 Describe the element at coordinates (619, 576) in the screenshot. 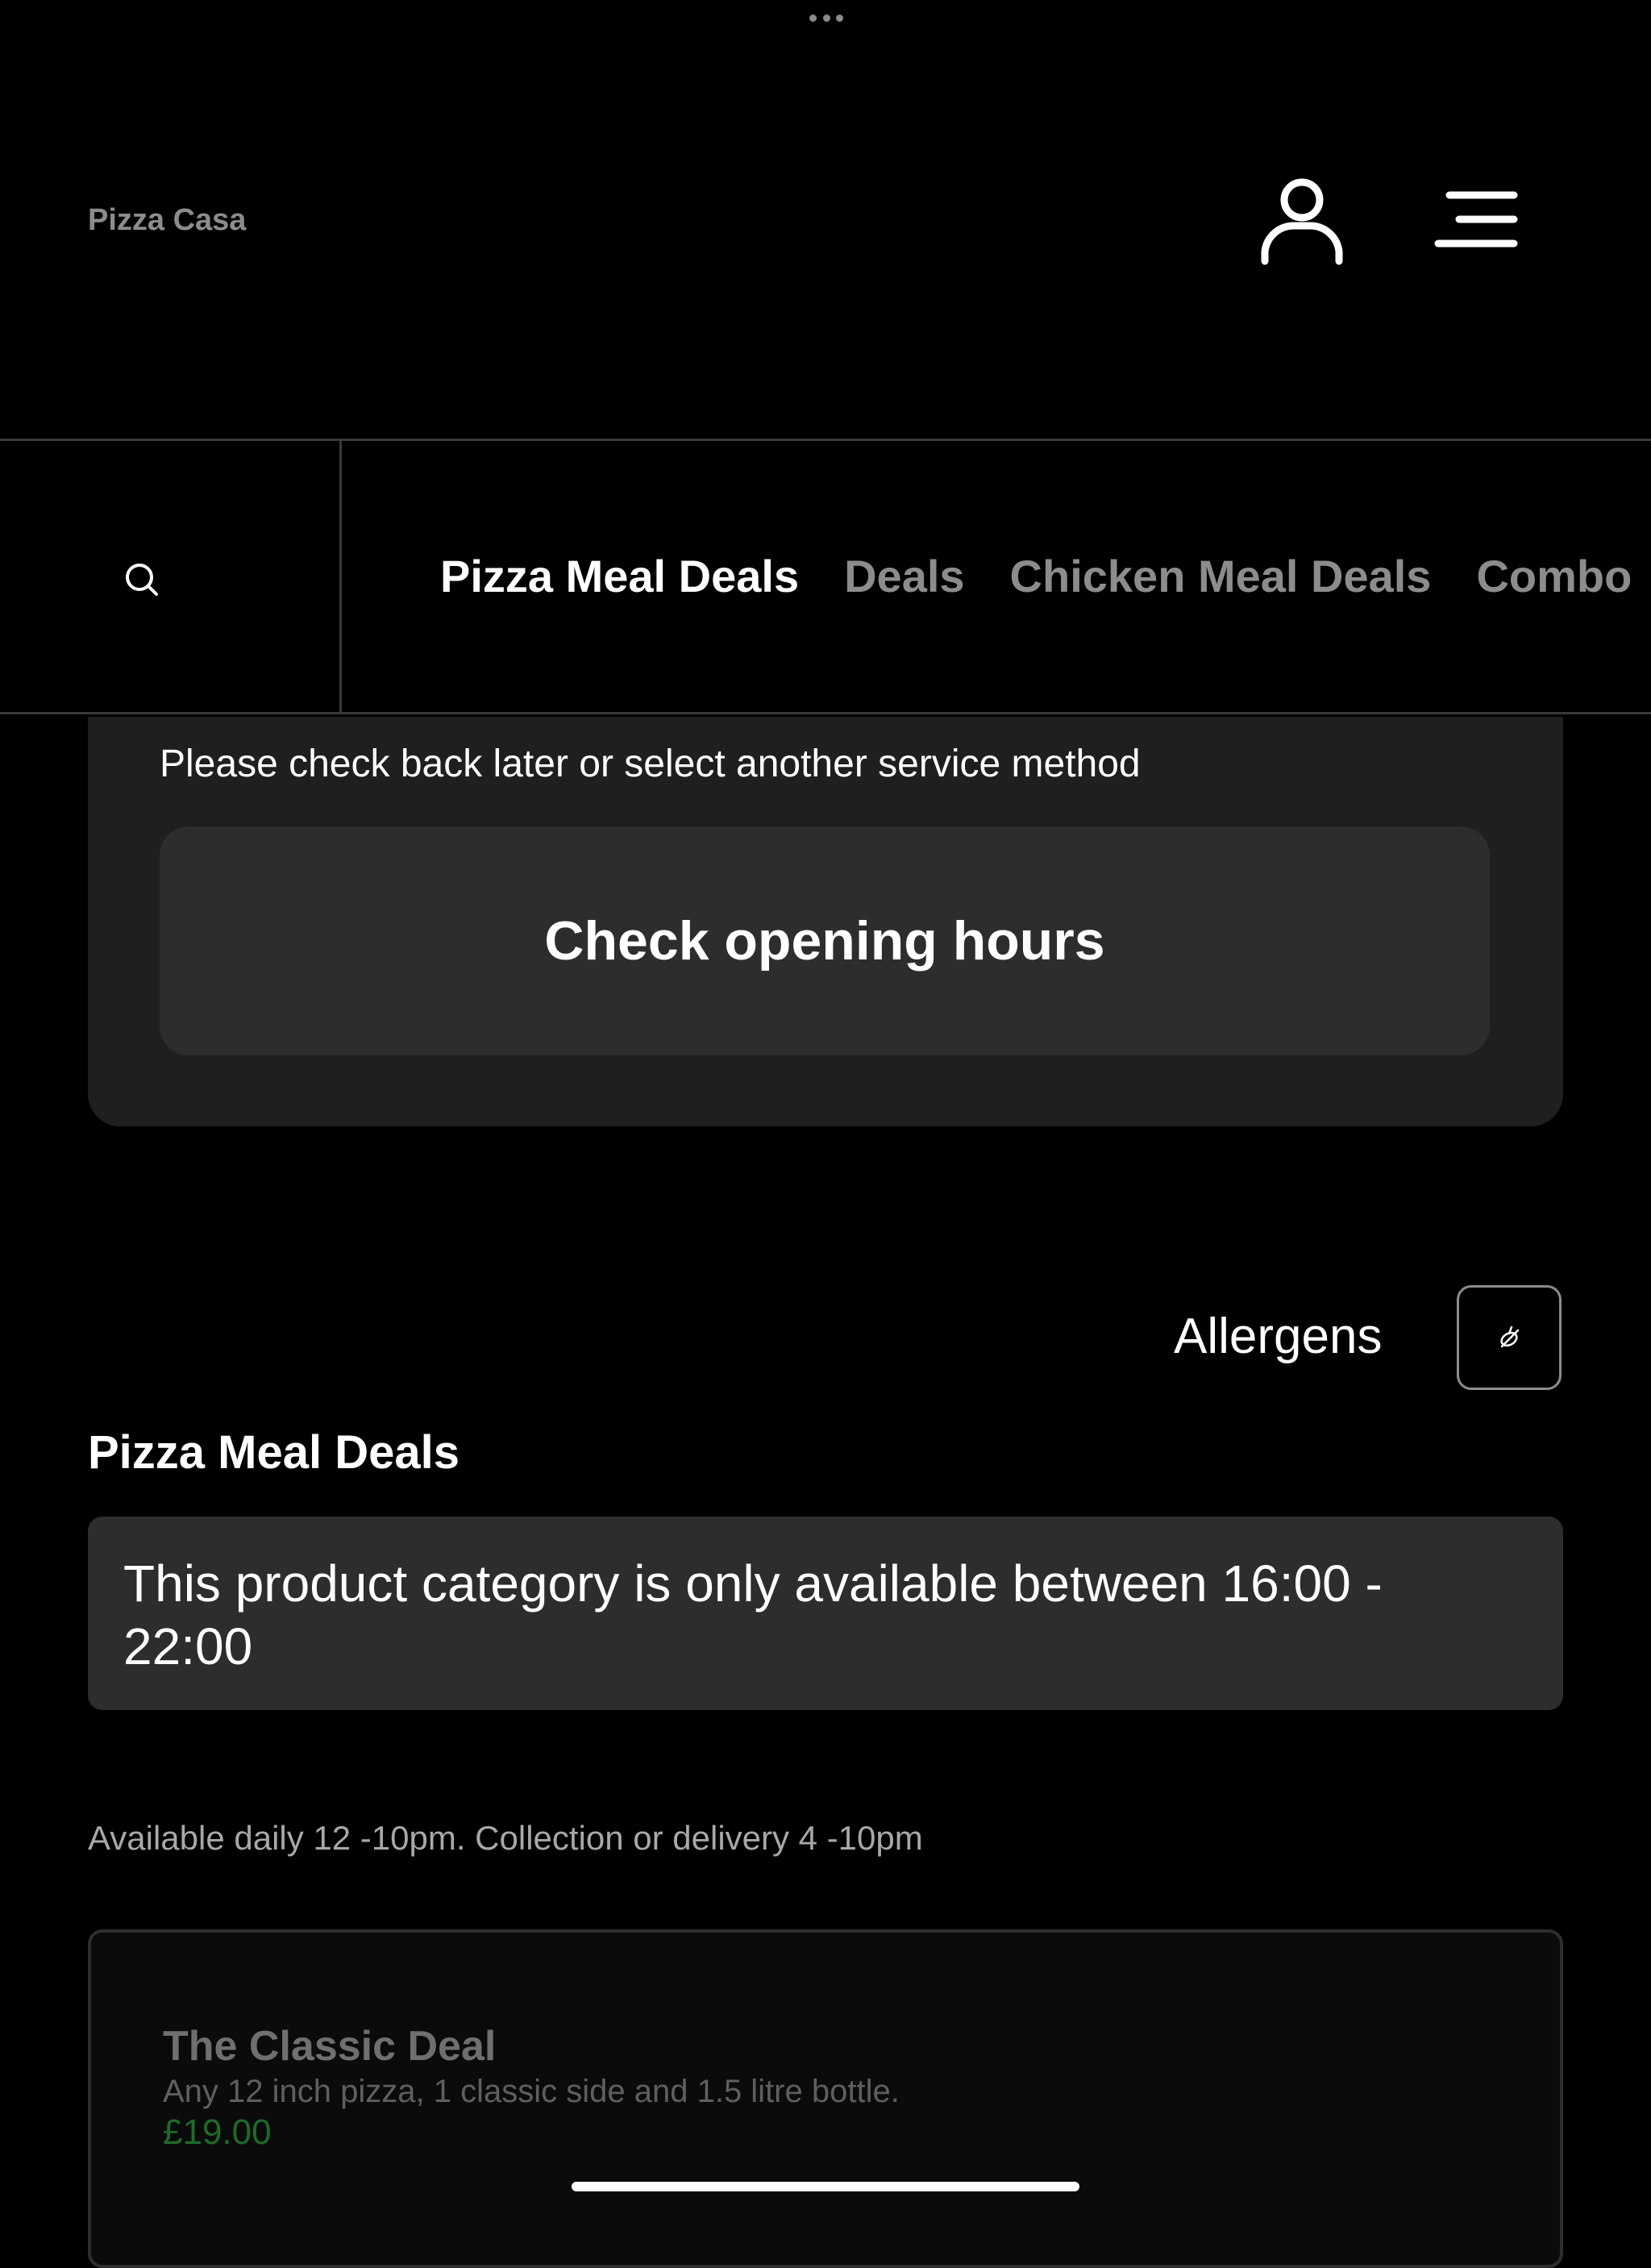

I see `tab-pizza-meal-deals: Pizza Meal Deals` at that location.